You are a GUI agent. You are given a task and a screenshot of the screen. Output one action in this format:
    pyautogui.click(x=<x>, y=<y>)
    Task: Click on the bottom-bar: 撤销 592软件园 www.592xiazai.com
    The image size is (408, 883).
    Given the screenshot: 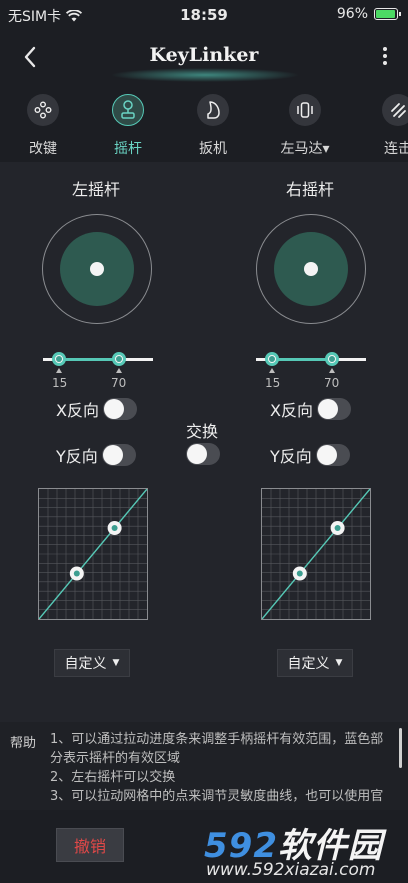 What is the action you would take?
    pyautogui.click(x=204, y=846)
    